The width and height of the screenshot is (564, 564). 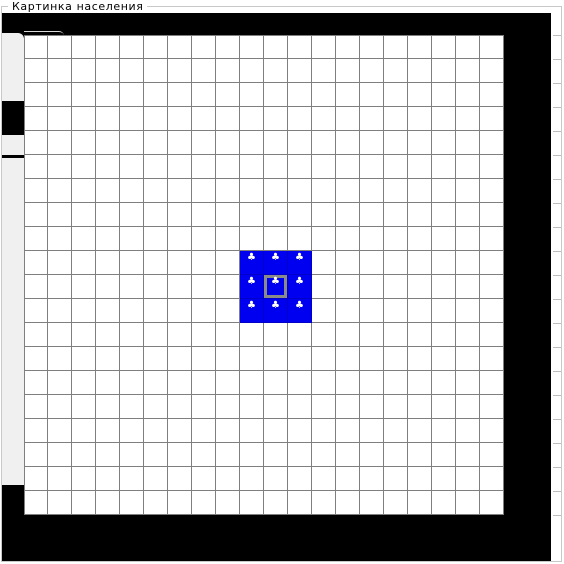 What do you see at coordinates (78, 6) in the screenshot?
I see `group-title: Картинка населения` at bounding box center [78, 6].